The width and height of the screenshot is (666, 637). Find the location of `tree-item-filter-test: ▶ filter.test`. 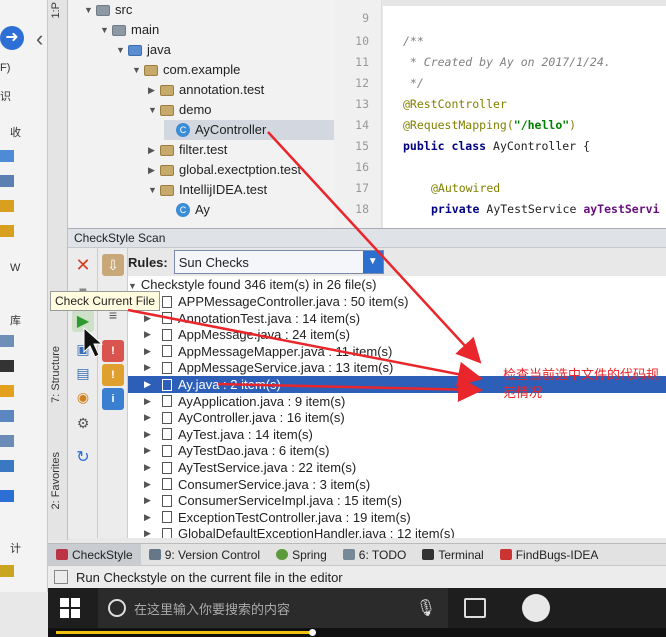

tree-item-filter-test: ▶ filter.test is located at coordinates (187, 150).